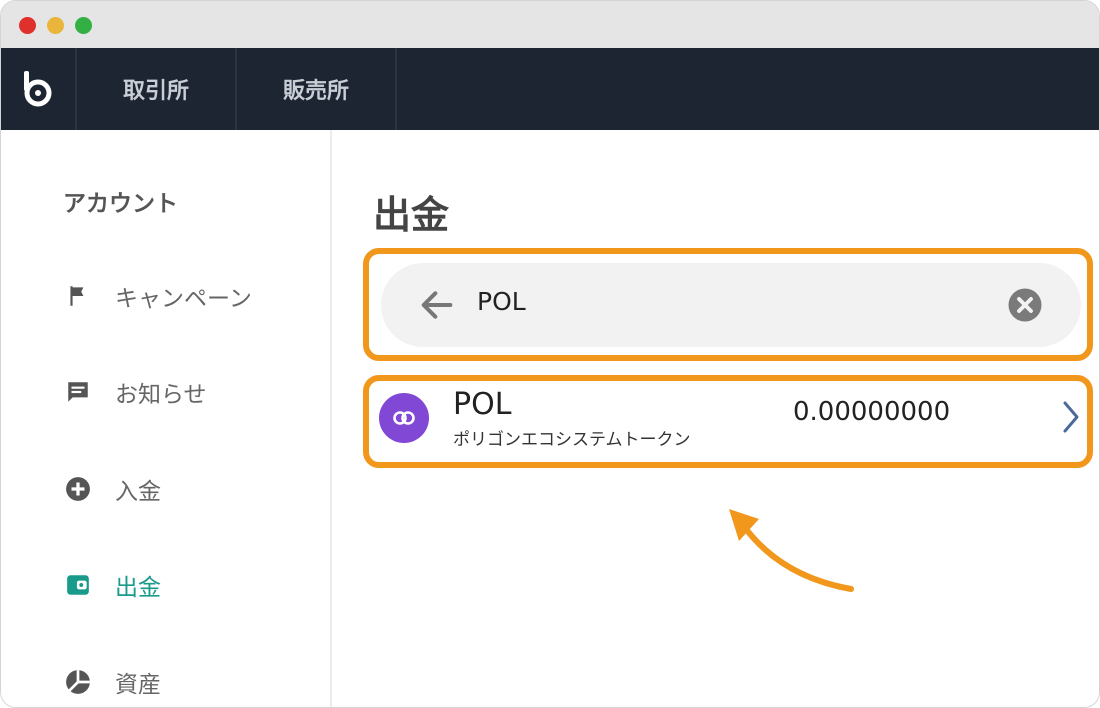 This screenshot has height=708, width=1100. Describe the element at coordinates (161, 395) in the screenshot. I see `sidebar-item-label: お知らせ` at that location.